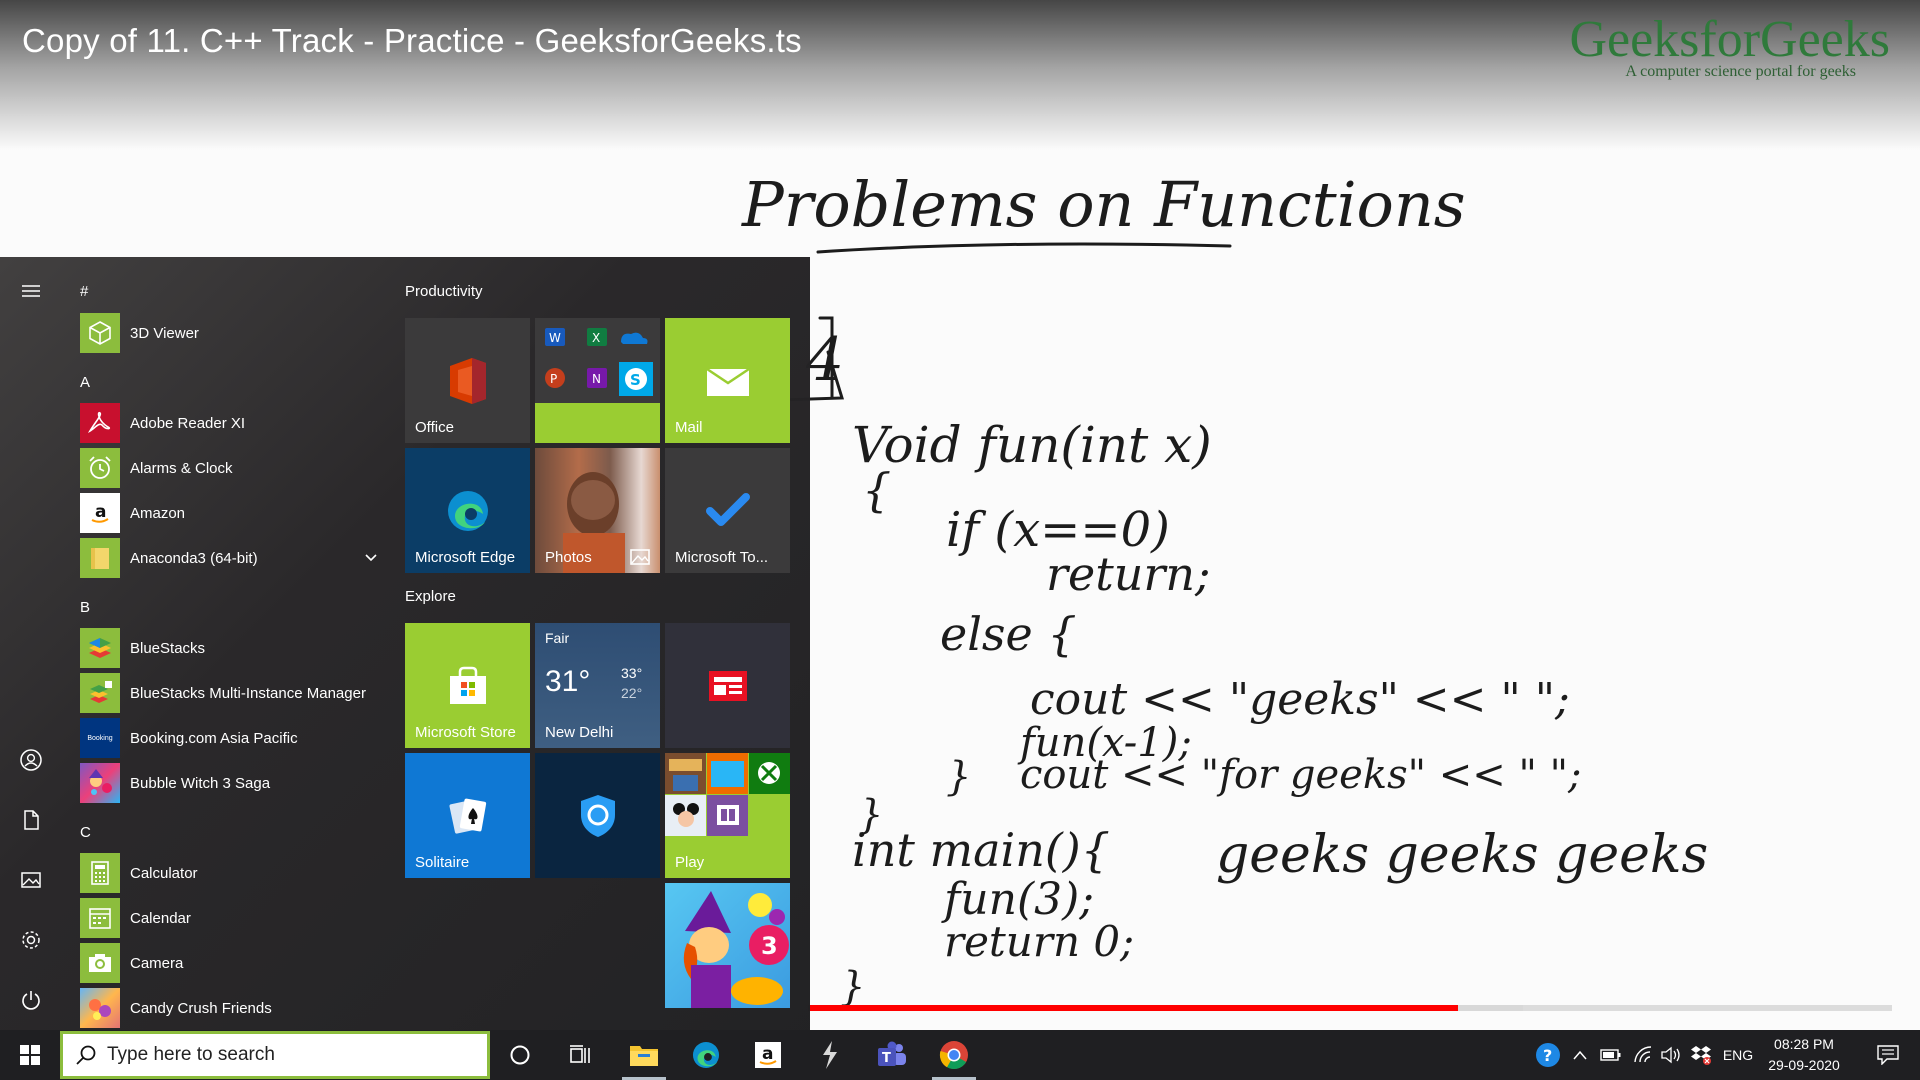  I want to click on app-adobe-reader: Adobe Reader XI, so click(230, 423).